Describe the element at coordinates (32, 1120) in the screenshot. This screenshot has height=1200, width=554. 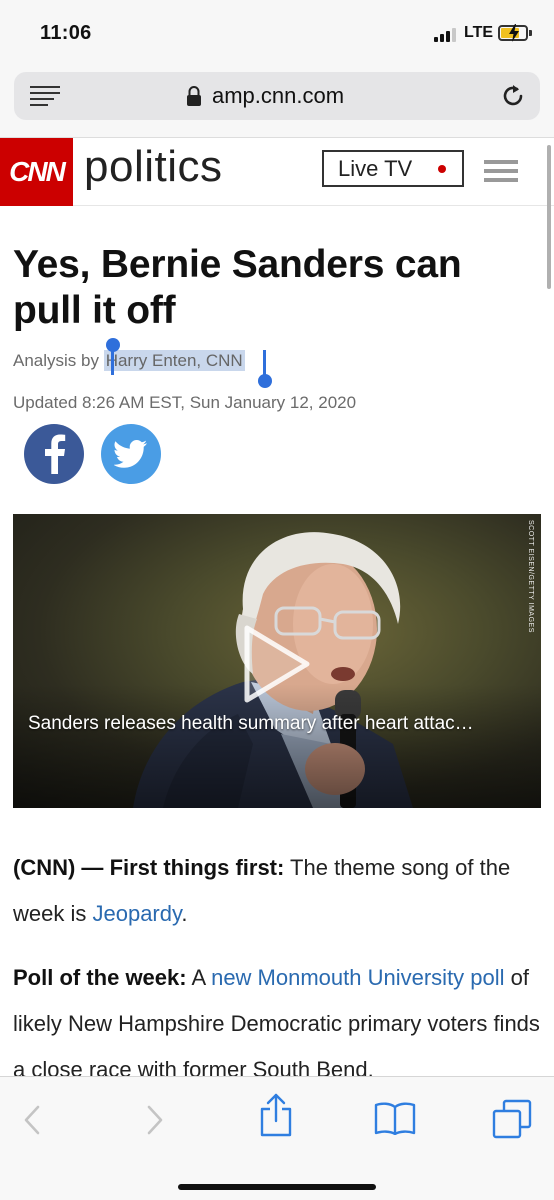
I see `back-arrow-icon` at that location.